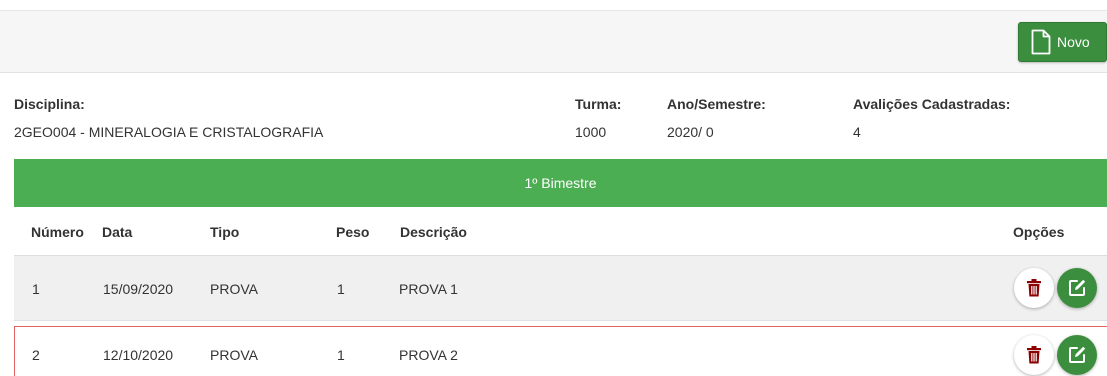 The height and width of the screenshot is (376, 1107). Describe the element at coordinates (716, 118) in the screenshot. I see `ano-semestre-info: Ano/Semestre: 2020/ 0` at that location.